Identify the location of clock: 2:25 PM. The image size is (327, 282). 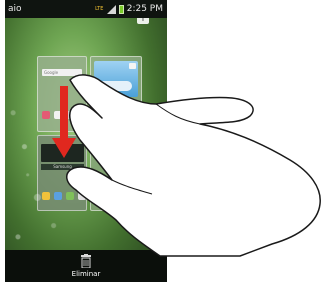
(144, 9).